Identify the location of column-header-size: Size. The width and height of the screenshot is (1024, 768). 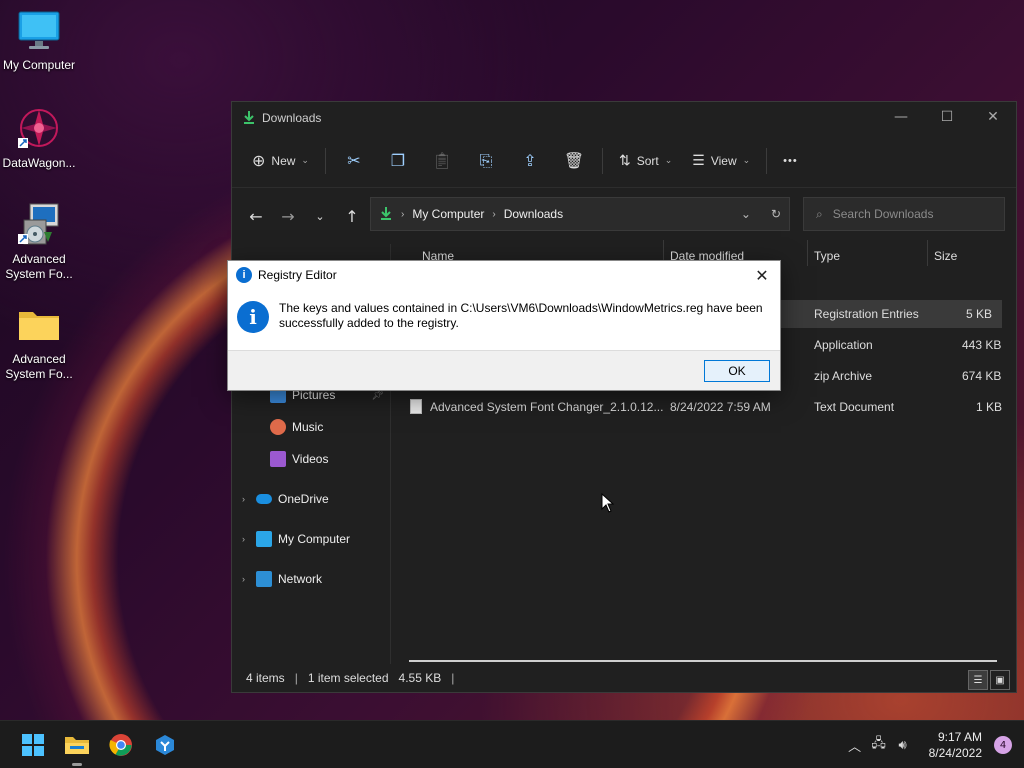
(945, 256).